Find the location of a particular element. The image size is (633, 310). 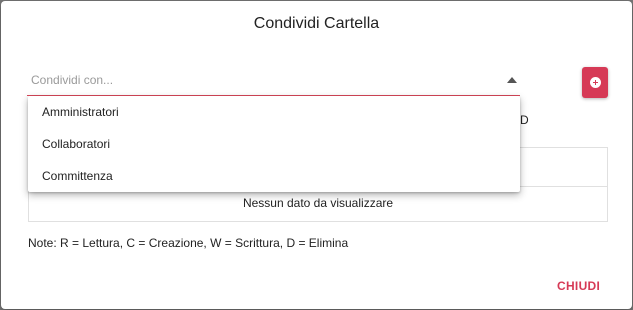

permission-column-header: D is located at coordinates (524, 120).